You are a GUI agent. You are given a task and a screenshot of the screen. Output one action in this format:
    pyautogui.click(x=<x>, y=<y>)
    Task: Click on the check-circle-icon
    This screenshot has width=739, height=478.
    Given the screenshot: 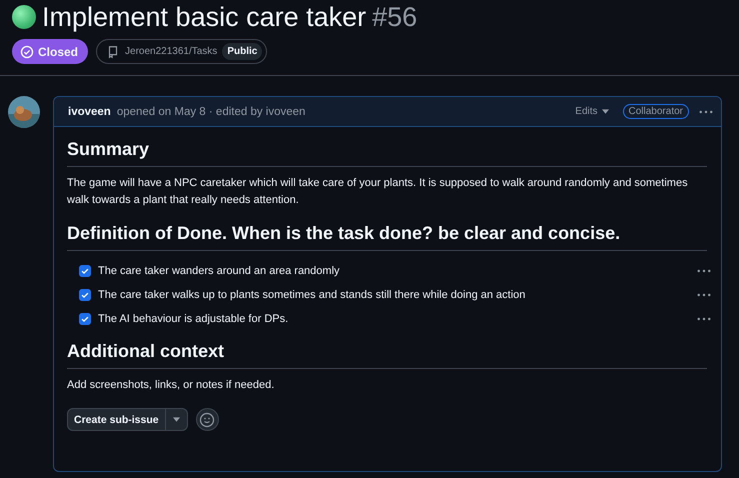 What is the action you would take?
    pyautogui.click(x=27, y=51)
    